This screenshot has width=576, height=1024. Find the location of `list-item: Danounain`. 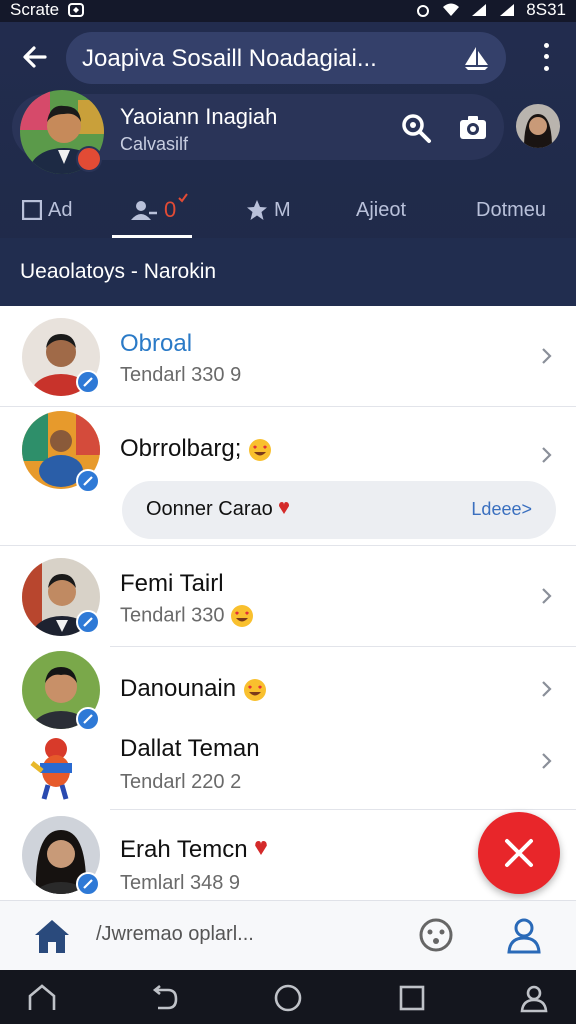

list-item: Danounain is located at coordinates (288, 689).